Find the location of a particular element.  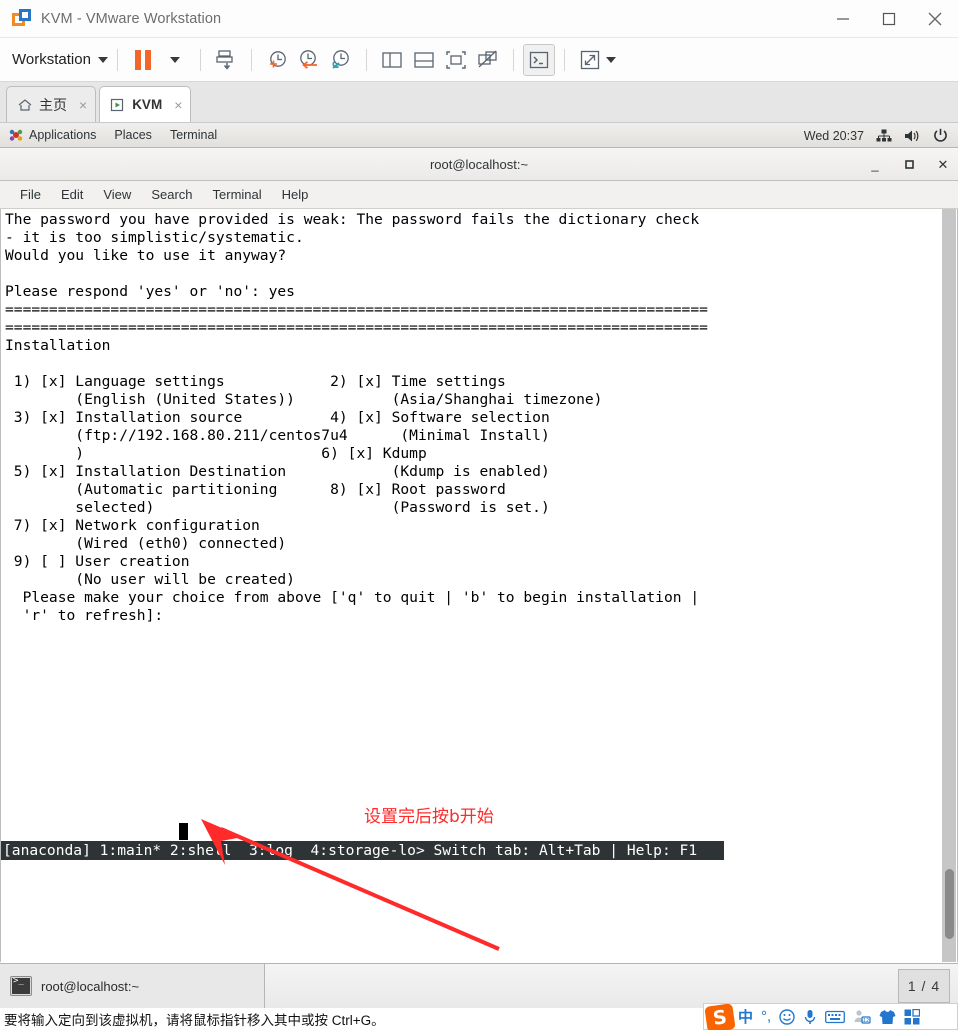

menu-file: File is located at coordinates (30, 194).